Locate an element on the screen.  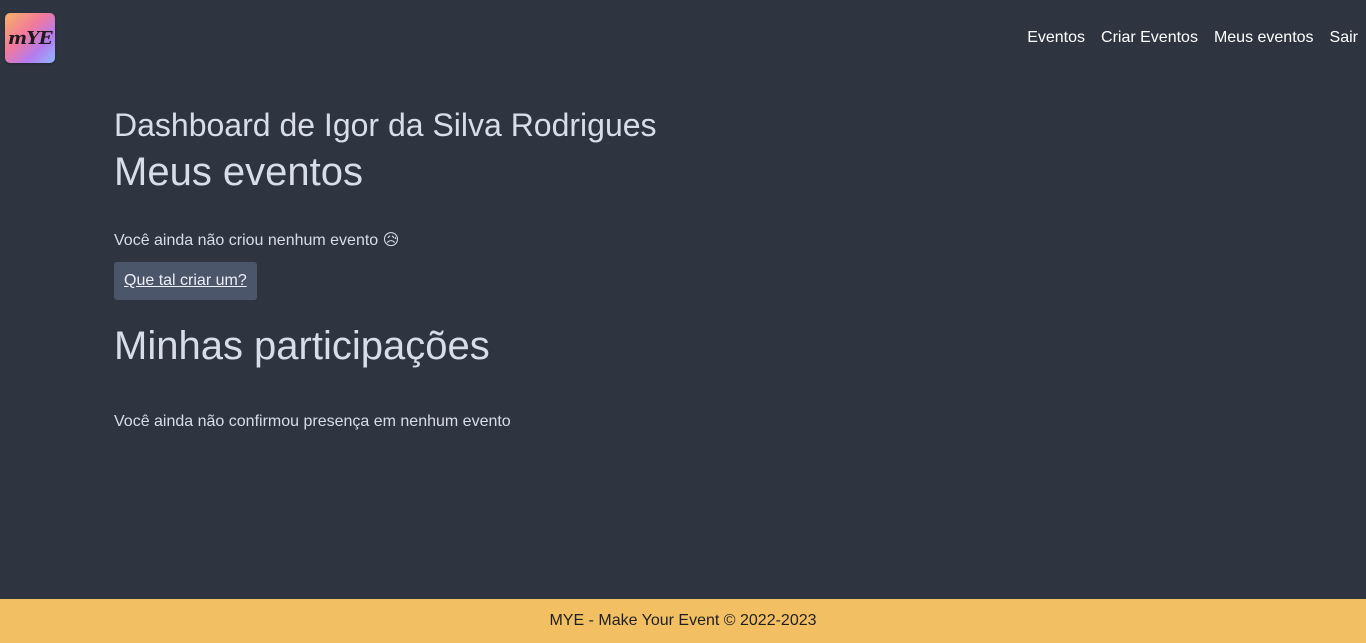
nav-link-criar-eventos: Criar Eventos is located at coordinates (1149, 38).